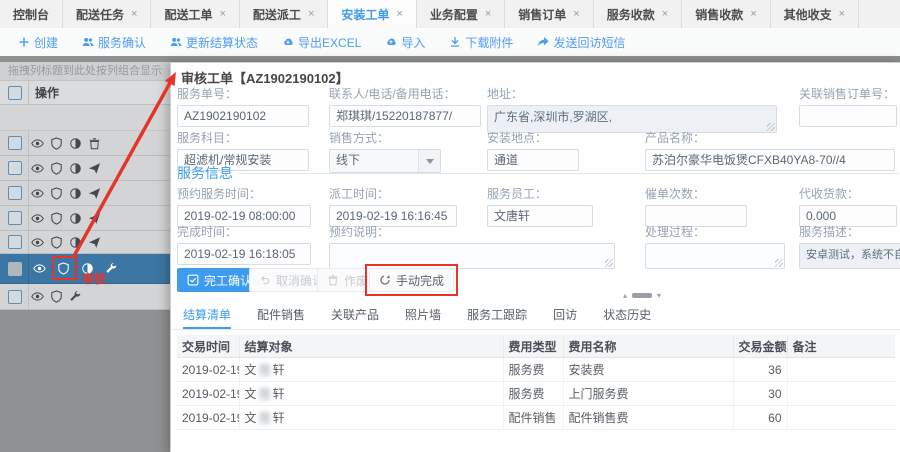  I want to click on chevron-down-icon: ▾, so click(659, 295).